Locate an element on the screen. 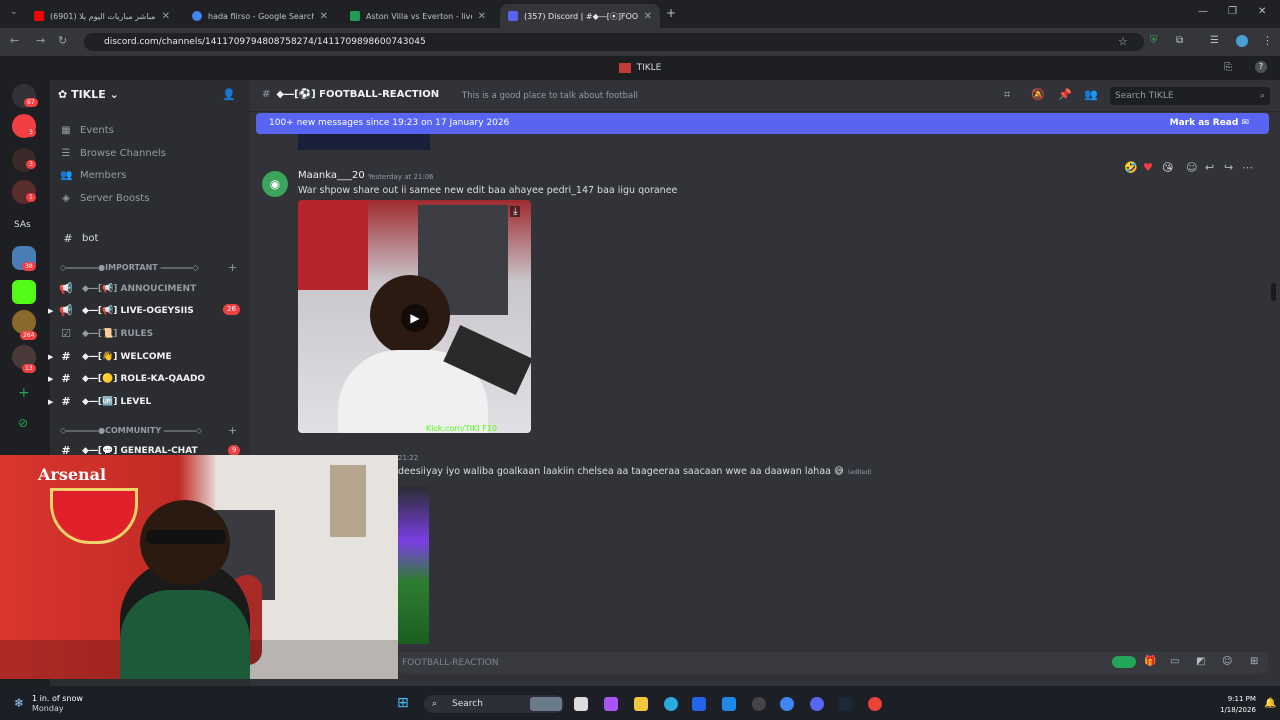 The width and height of the screenshot is (1280, 720). chrome-profile-icon is located at coordinates (875, 704).